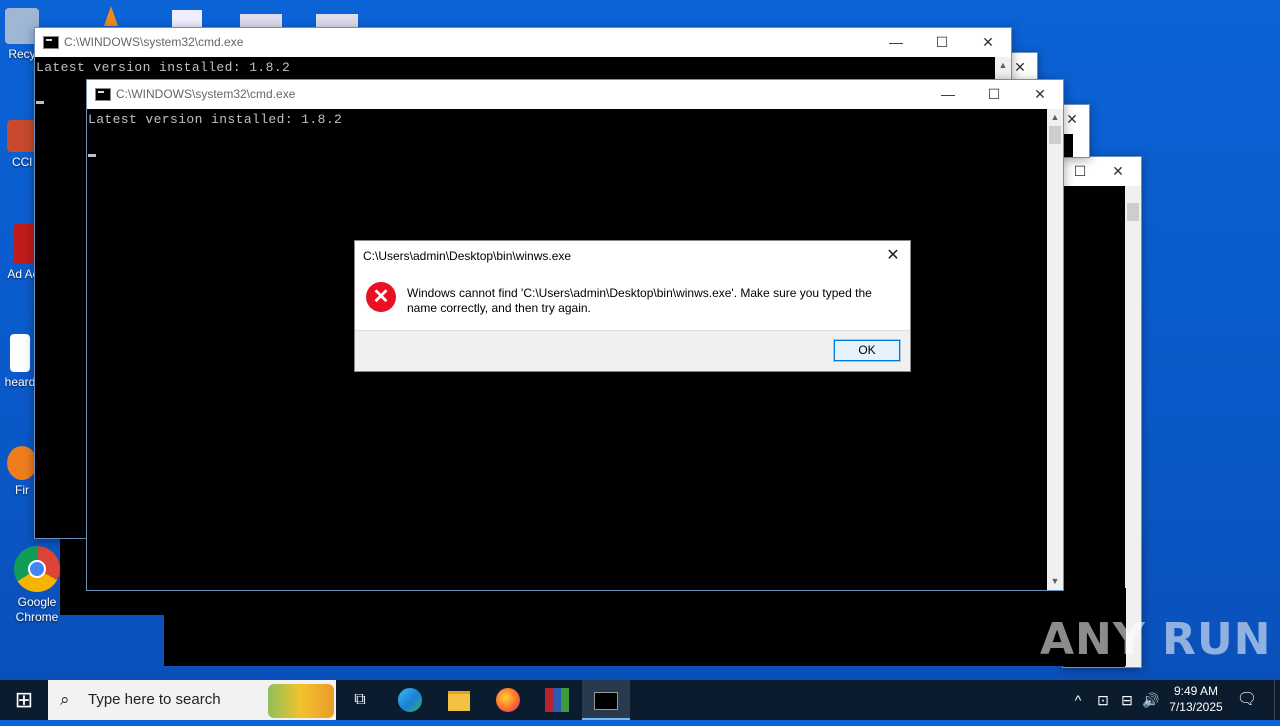  What do you see at coordinates (1103, 700) in the screenshot?
I see `device-icon: ⊡` at bounding box center [1103, 700].